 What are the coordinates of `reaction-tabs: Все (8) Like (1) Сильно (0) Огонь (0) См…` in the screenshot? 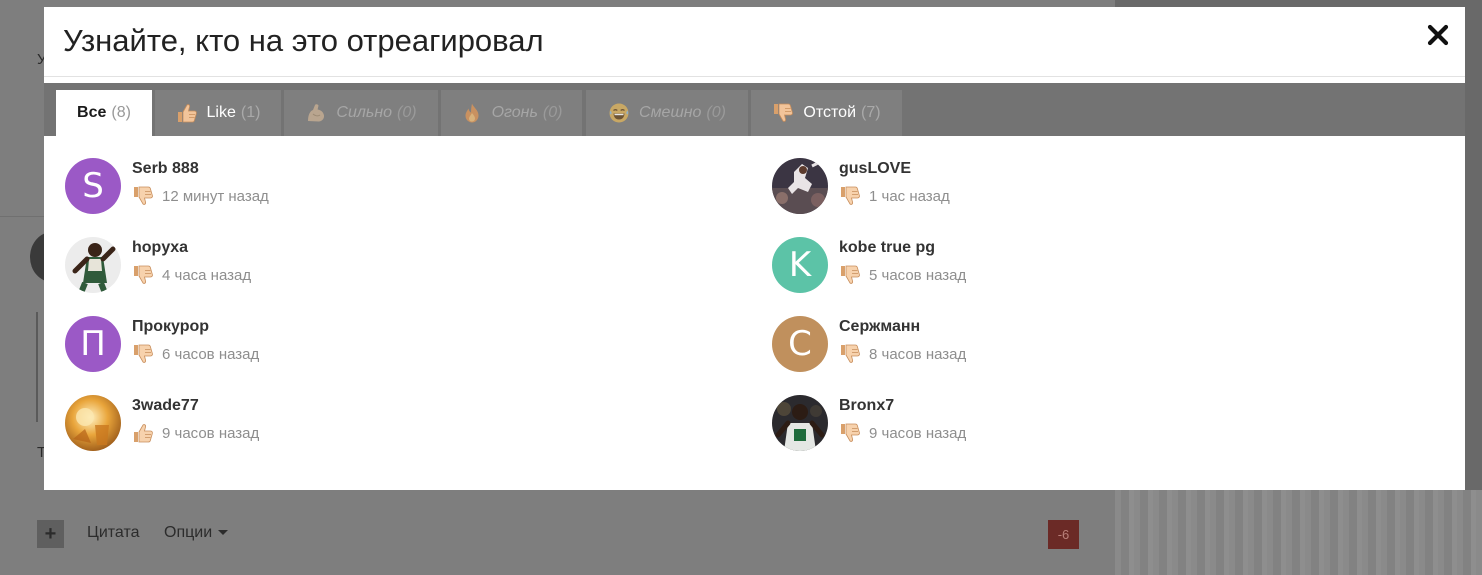 It's located at (754, 109).